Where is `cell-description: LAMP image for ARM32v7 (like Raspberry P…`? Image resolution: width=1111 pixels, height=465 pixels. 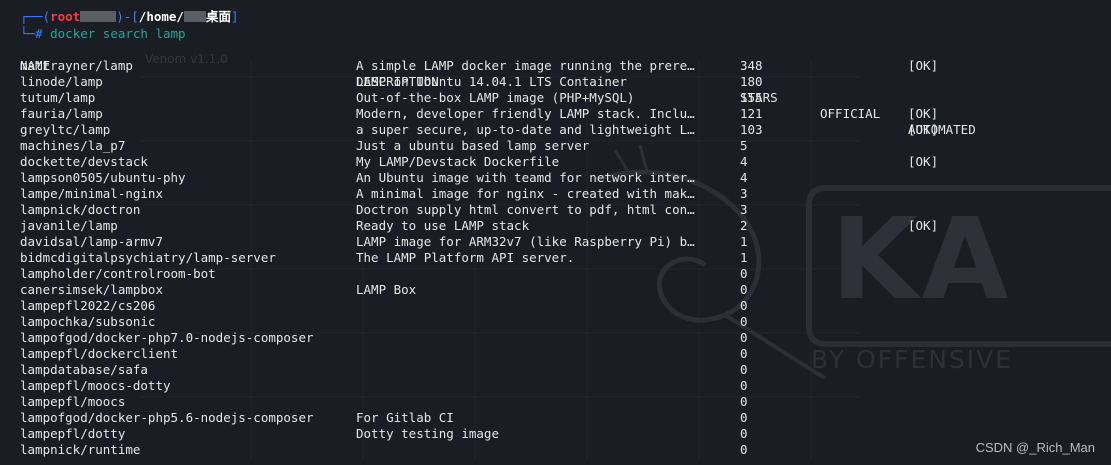 cell-description: LAMP image for ARM32v7 (like Raspberry P… is located at coordinates (525, 241).